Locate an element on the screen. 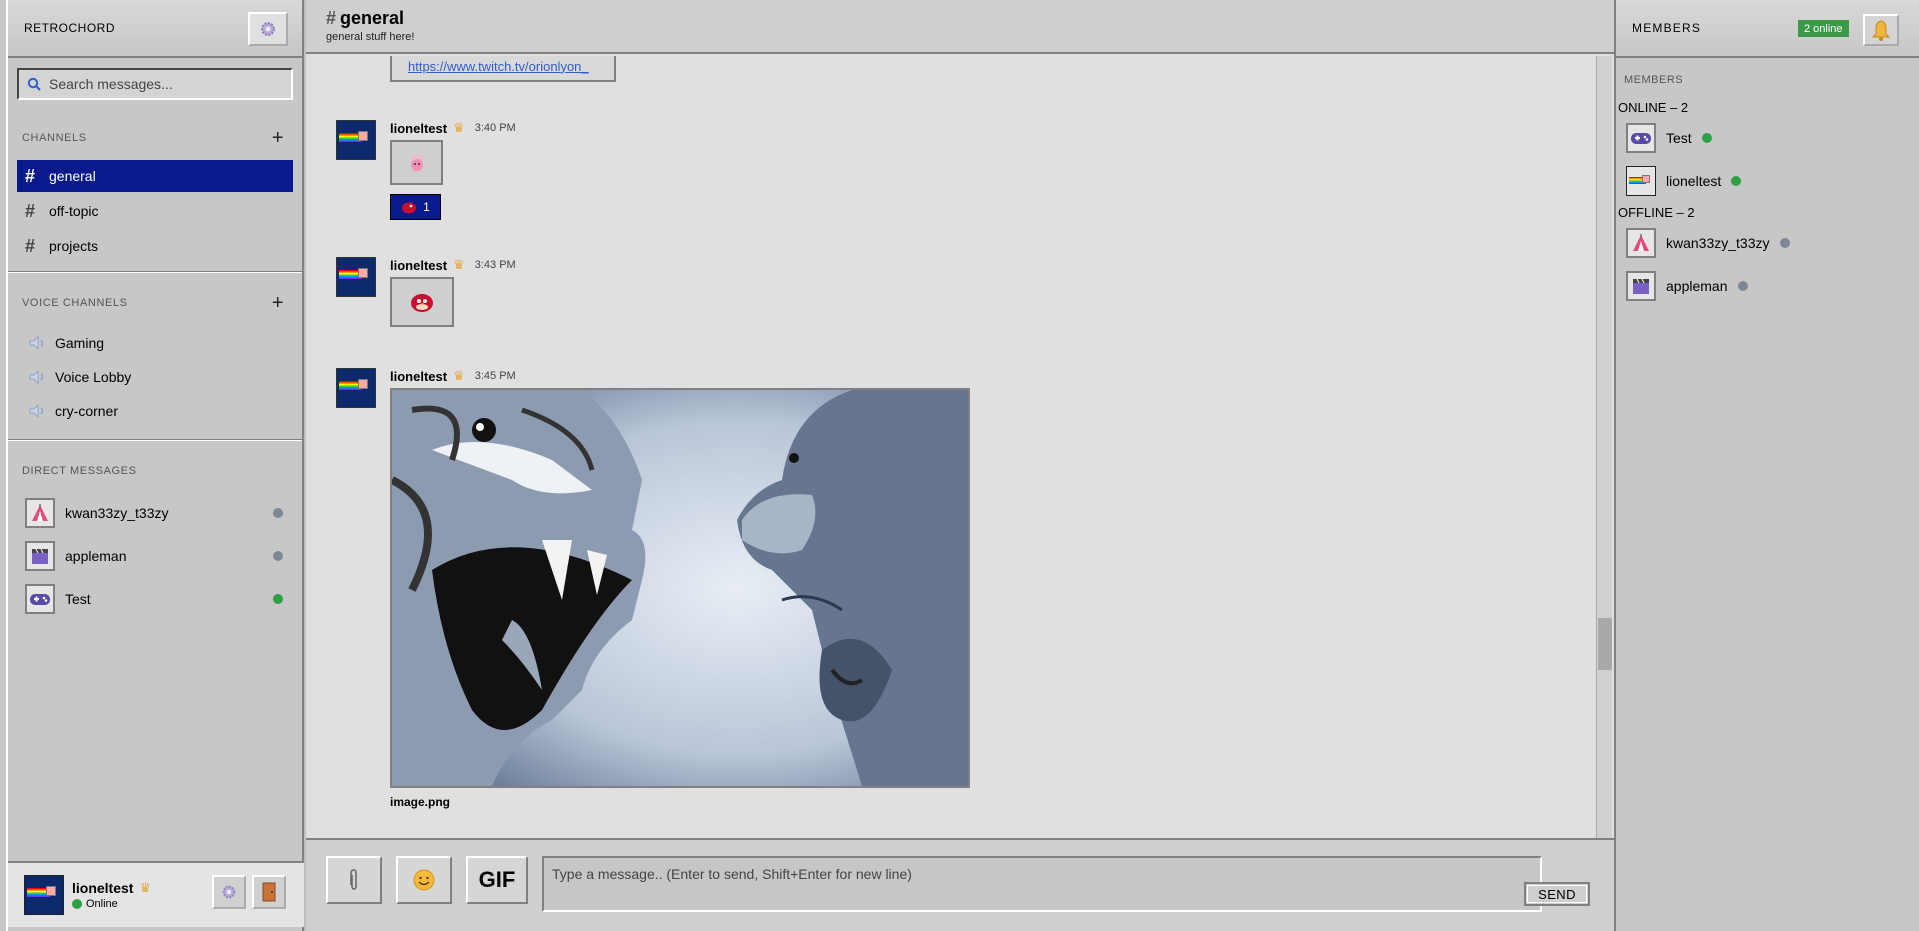 The image size is (1919, 931). members-title: MEMBERS is located at coordinates (1667, 28).